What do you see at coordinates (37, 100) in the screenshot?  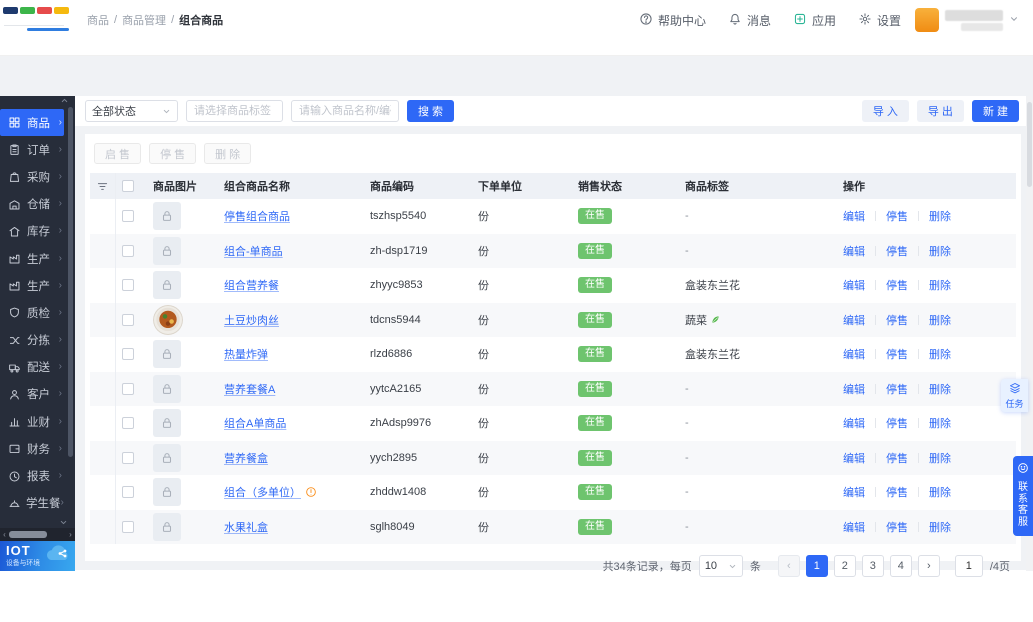 I see `sidebar-scroll-up-icon` at bounding box center [37, 100].